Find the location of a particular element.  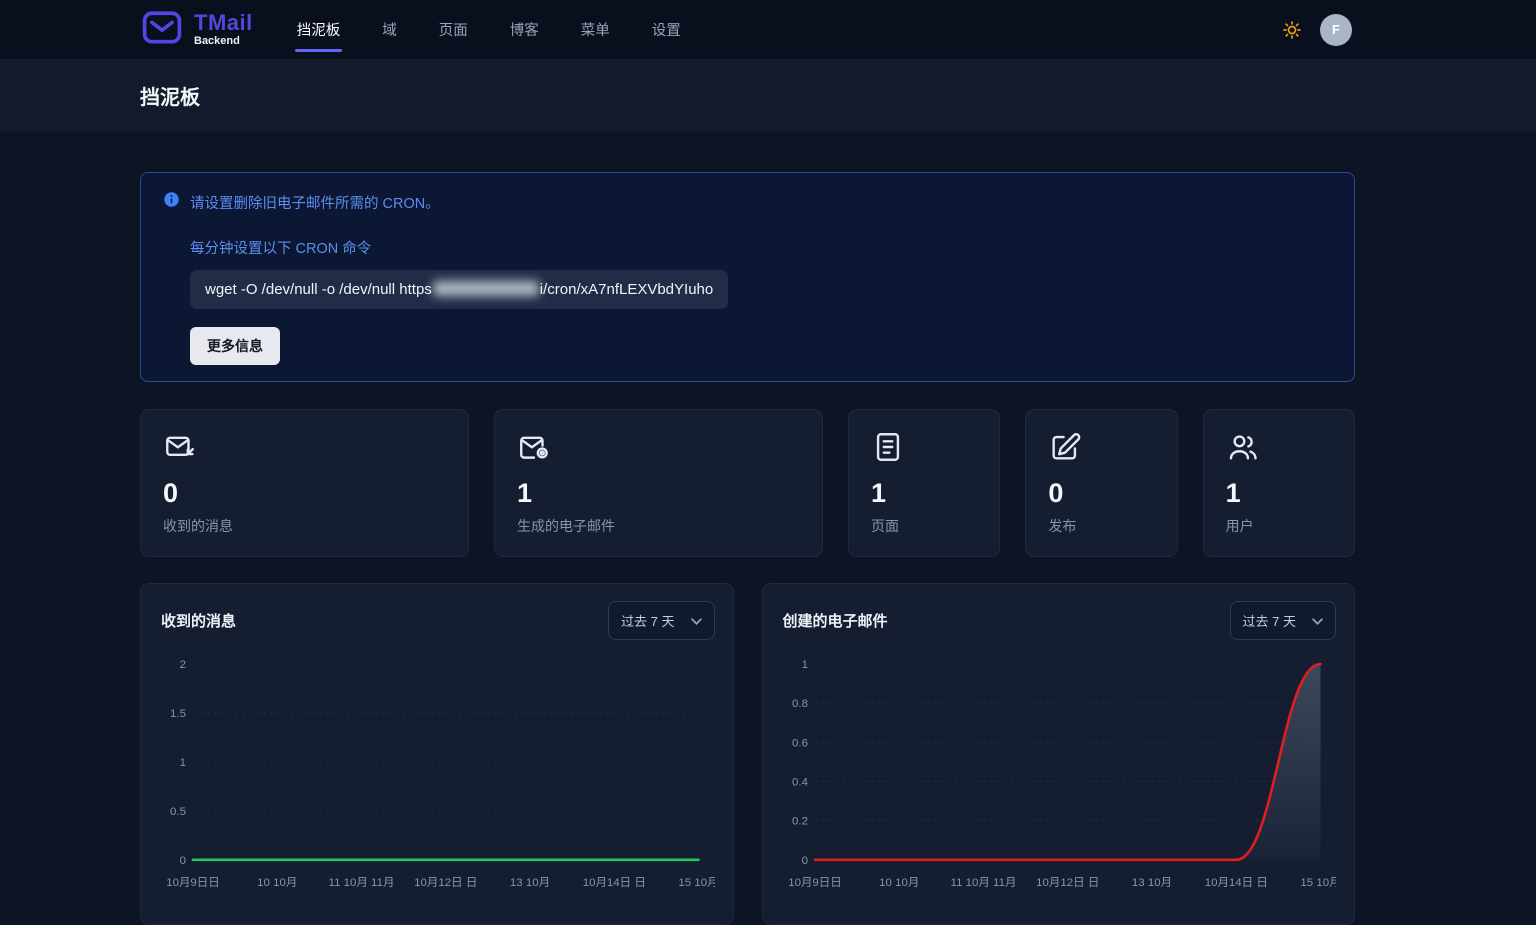

nav-item-settings: 设置 is located at coordinates (666, 29).